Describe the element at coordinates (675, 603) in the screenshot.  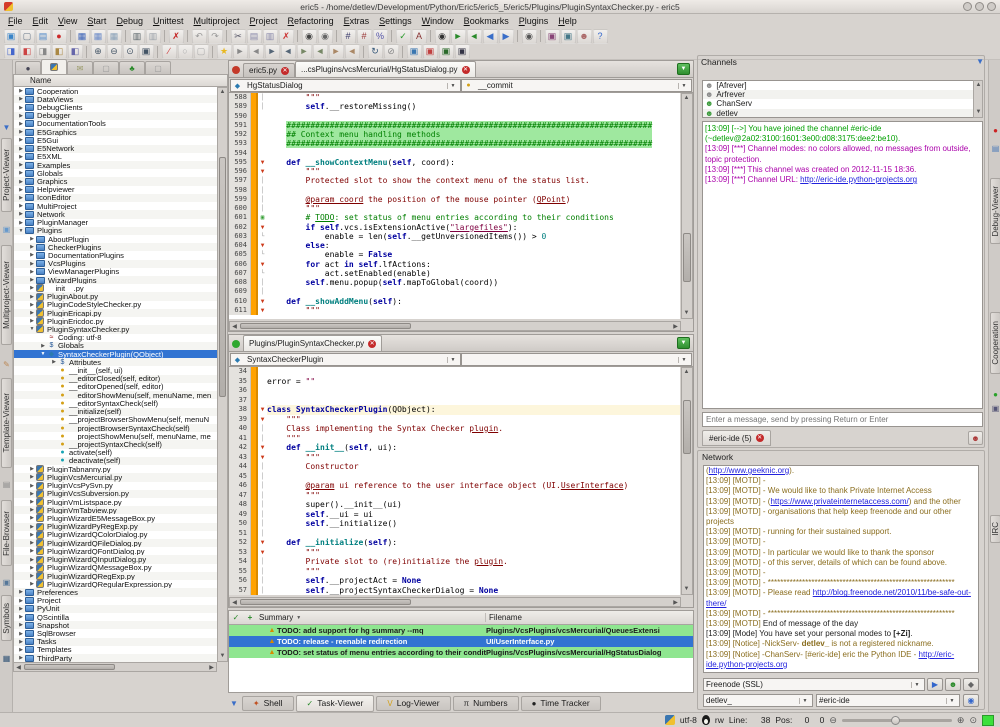
I see `scroll-right-icon: ▶` at that location.